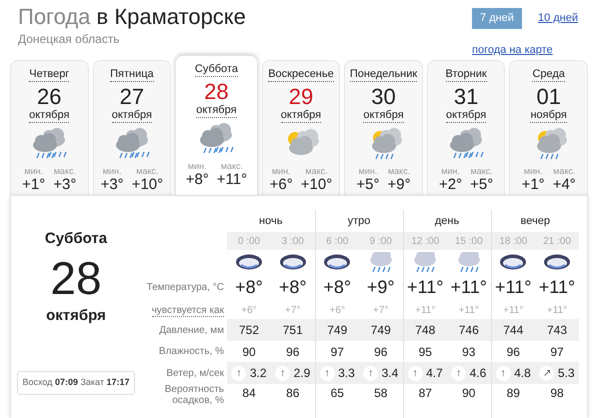  Describe the element at coordinates (216, 125) in the screenshot. I see `day-tab: Суббота 28 октября мин. +8° макс. +11°` at that location.